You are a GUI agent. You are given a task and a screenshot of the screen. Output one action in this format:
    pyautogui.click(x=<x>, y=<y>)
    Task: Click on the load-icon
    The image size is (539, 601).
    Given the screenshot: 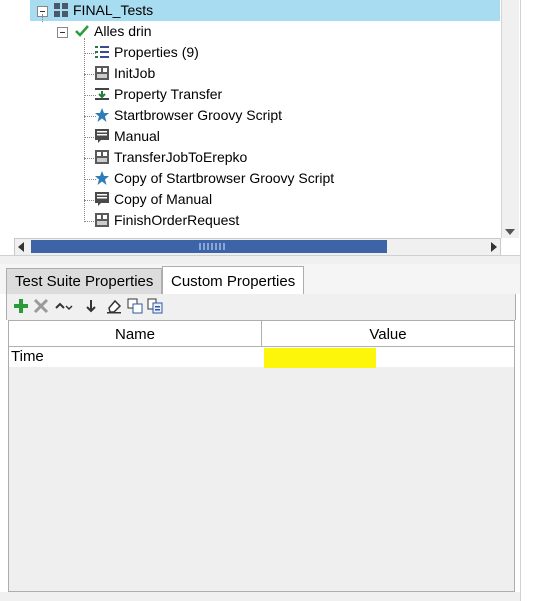 What is the action you would take?
    pyautogui.click(x=155, y=306)
    